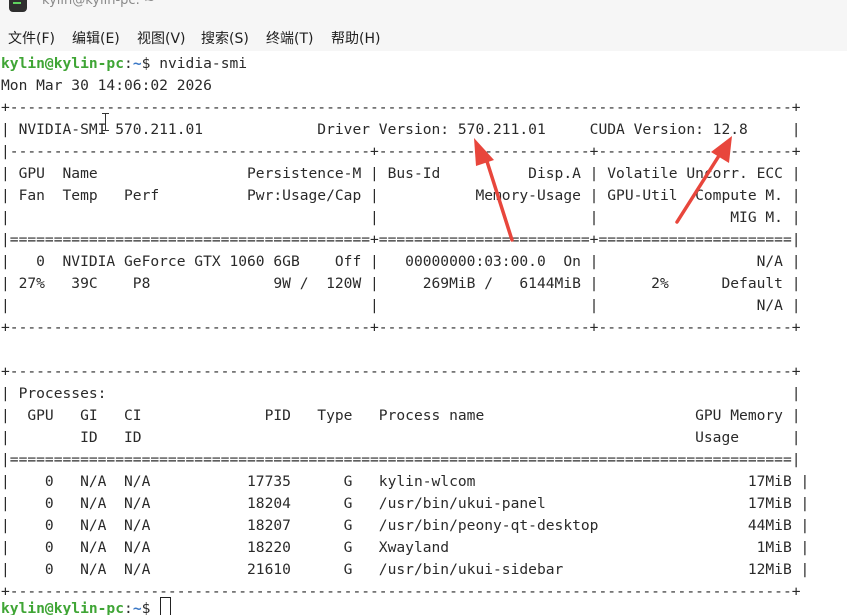 The image size is (847, 615). I want to click on terminal-output-line: | Processes: |, so click(401, 393).